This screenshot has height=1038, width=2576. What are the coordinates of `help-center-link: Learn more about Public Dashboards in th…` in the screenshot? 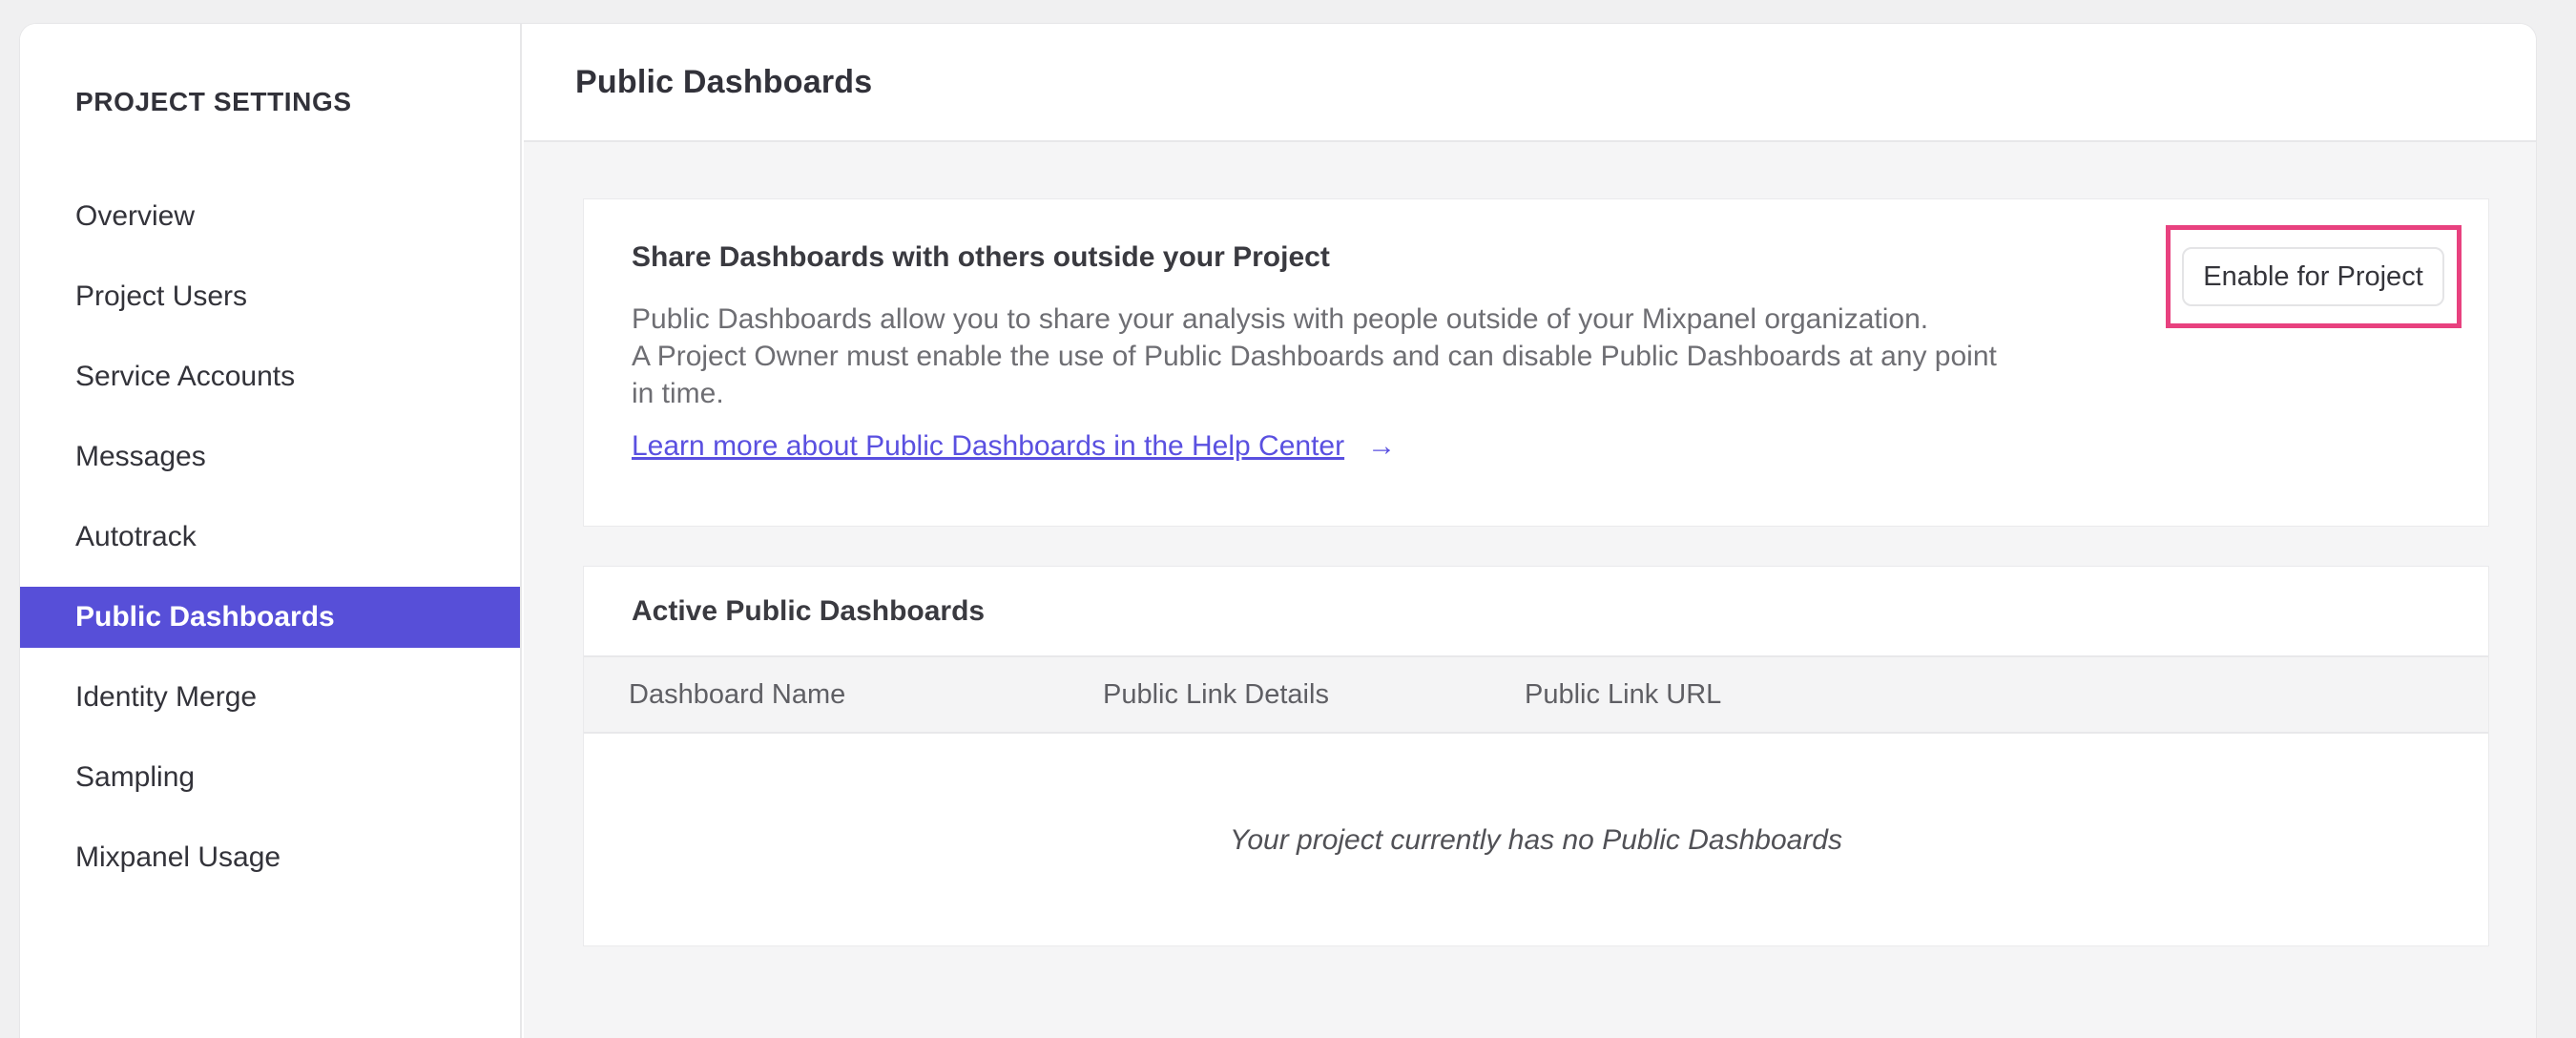 It's located at (988, 446).